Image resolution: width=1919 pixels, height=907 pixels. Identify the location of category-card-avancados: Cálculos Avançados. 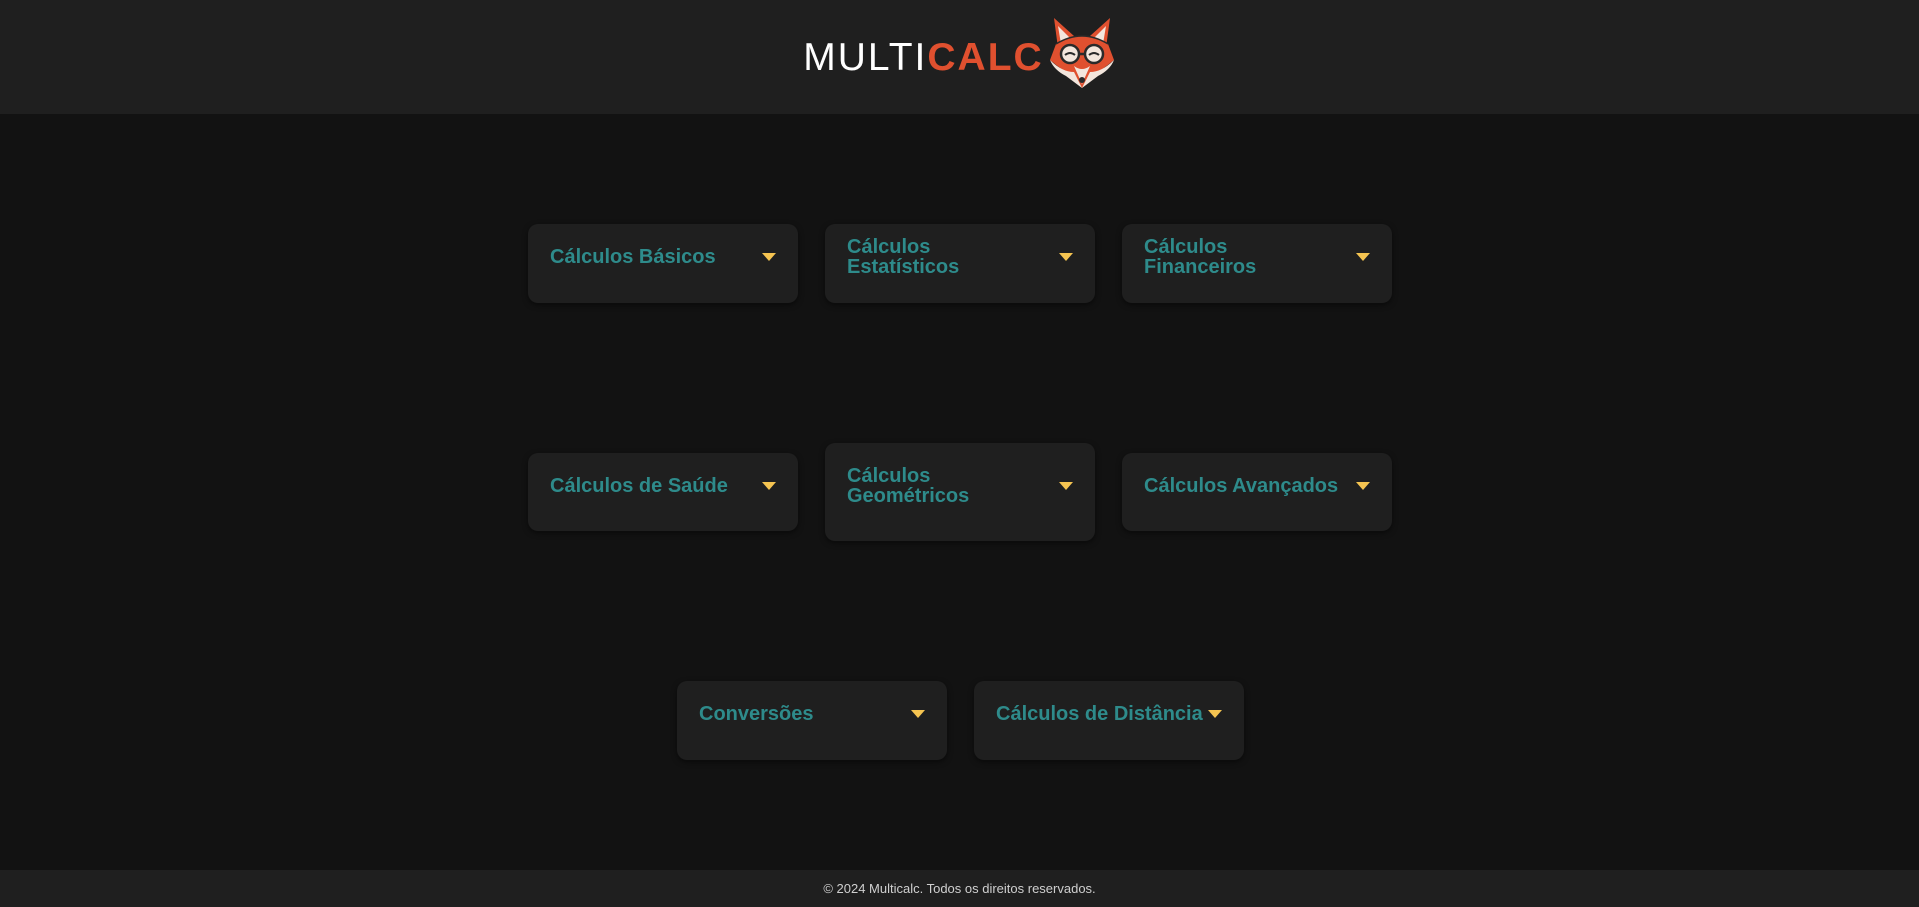
(1257, 492).